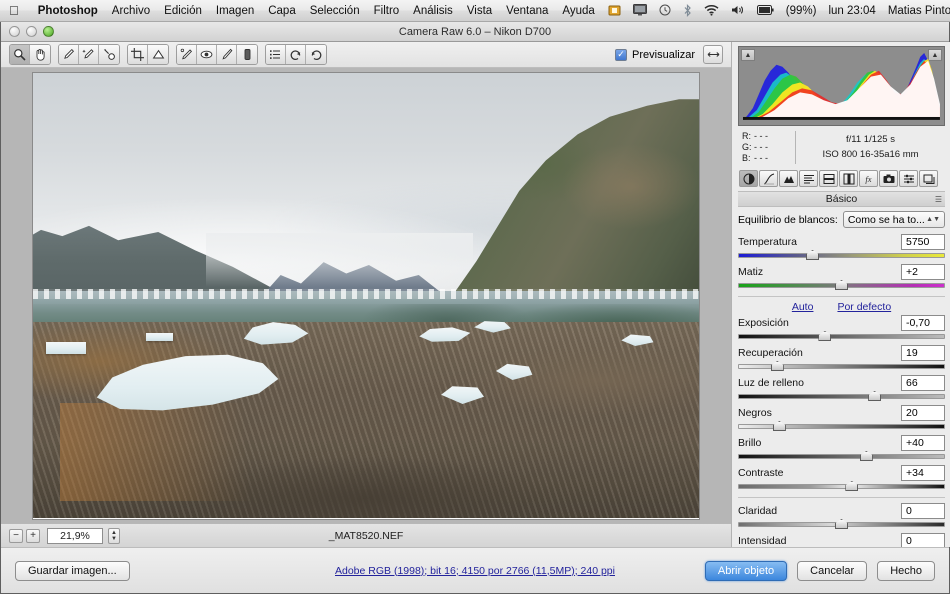 The height and width of the screenshot is (594, 950). I want to click on fullscreen-toggle-icon, so click(713, 54).